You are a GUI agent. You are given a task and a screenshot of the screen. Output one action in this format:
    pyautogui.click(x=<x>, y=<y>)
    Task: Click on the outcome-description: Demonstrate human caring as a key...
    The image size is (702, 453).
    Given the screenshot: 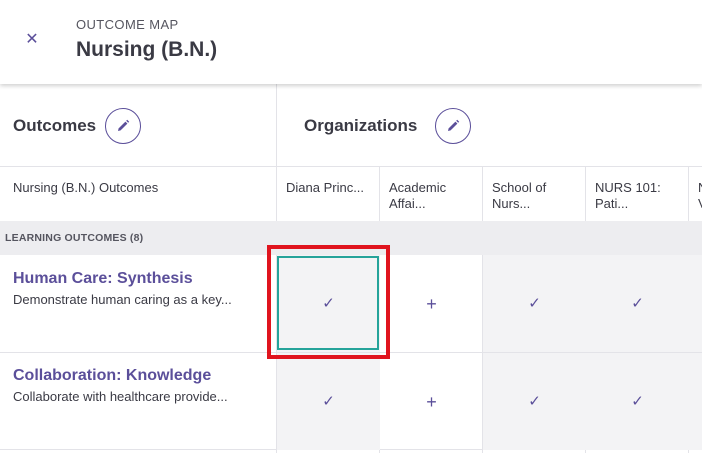 What is the action you would take?
    pyautogui.click(x=122, y=299)
    